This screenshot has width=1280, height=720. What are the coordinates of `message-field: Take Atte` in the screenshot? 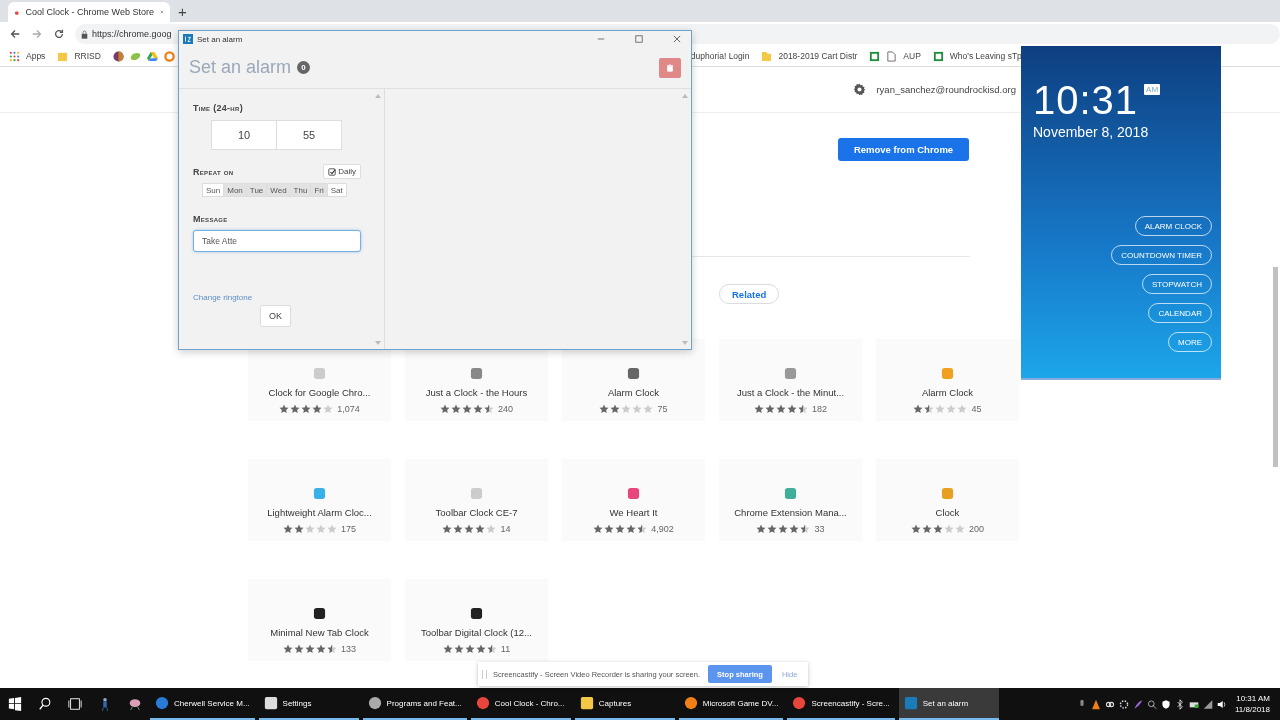 It's located at (277, 241).